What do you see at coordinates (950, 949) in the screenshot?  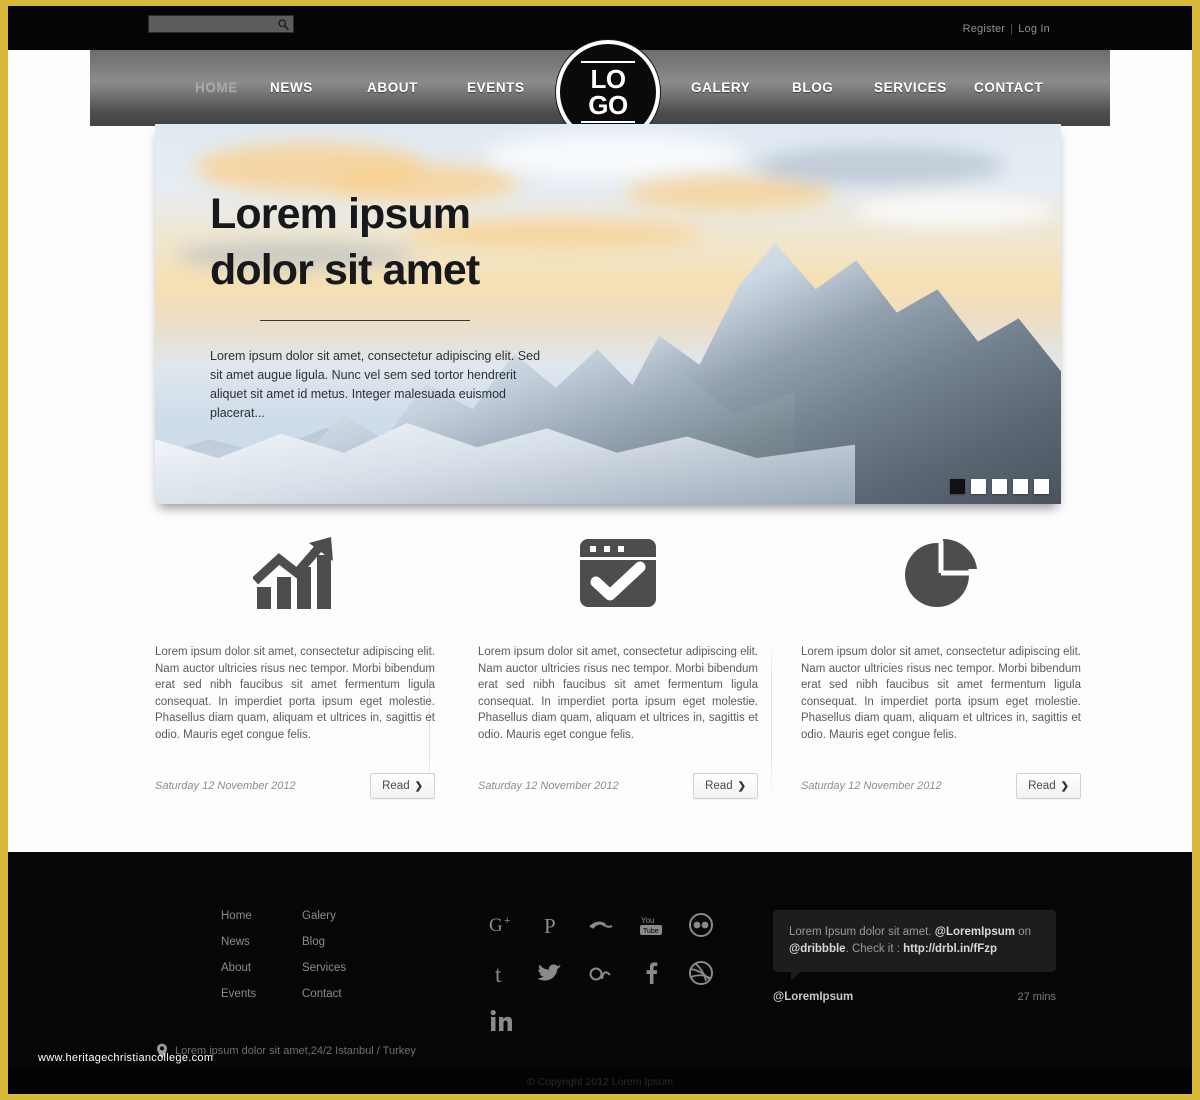 I see `tweet-link: http://drbl.in/fFzp` at bounding box center [950, 949].